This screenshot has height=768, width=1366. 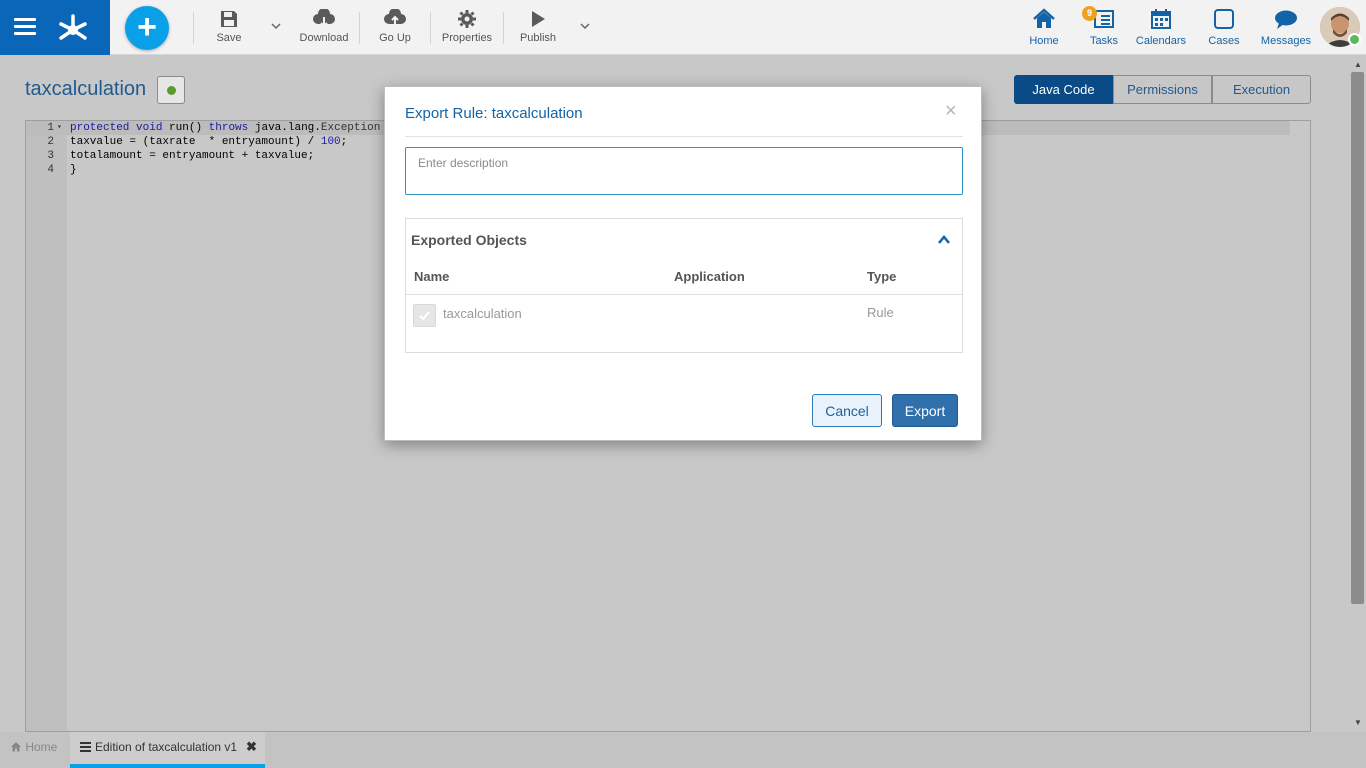 I want to click on chat-bubble-icon, so click(x=1286, y=19).